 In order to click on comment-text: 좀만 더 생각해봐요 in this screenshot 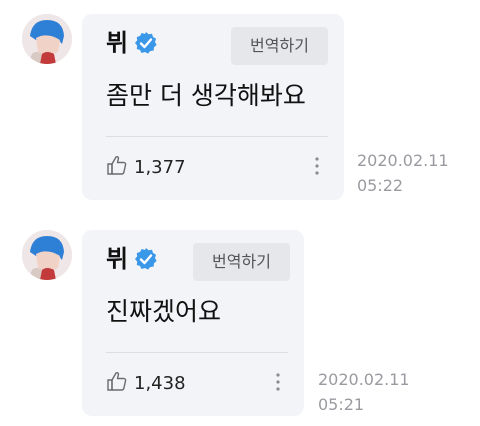, I will do `click(206, 95)`.